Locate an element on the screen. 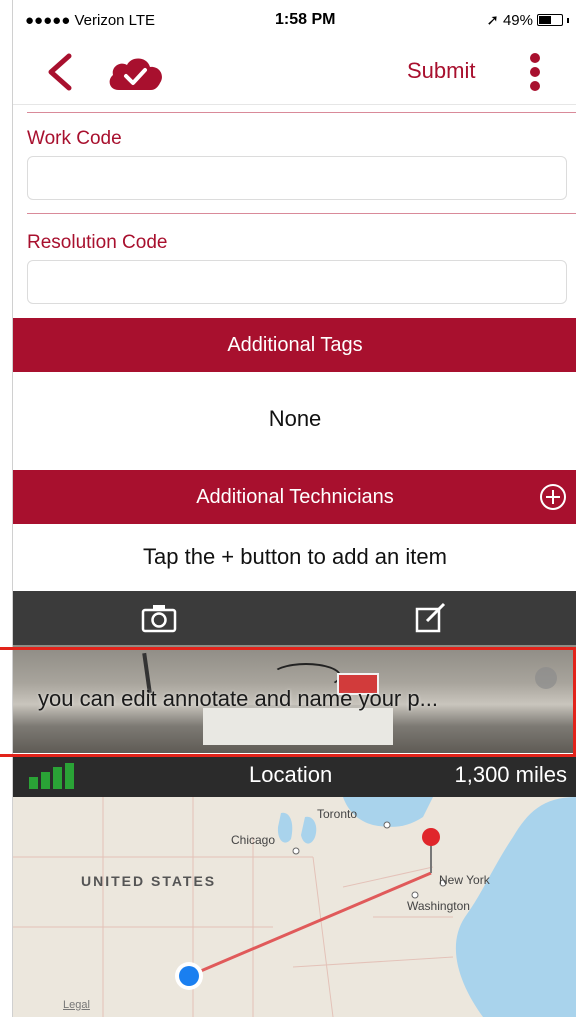 The height and width of the screenshot is (1017, 576). technicians-empty-text: Tap the + button to add an item is located at coordinates (295, 556).